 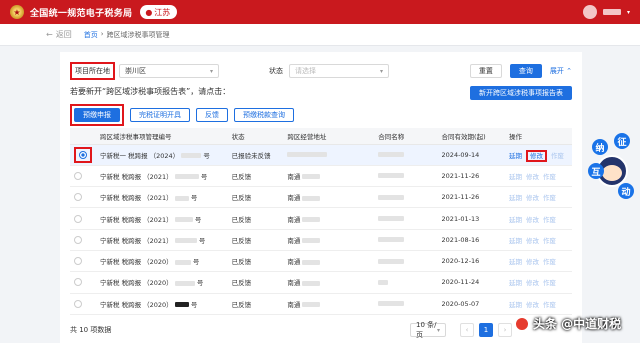 I want to click on user-name-masked, so click(x=611, y=12).